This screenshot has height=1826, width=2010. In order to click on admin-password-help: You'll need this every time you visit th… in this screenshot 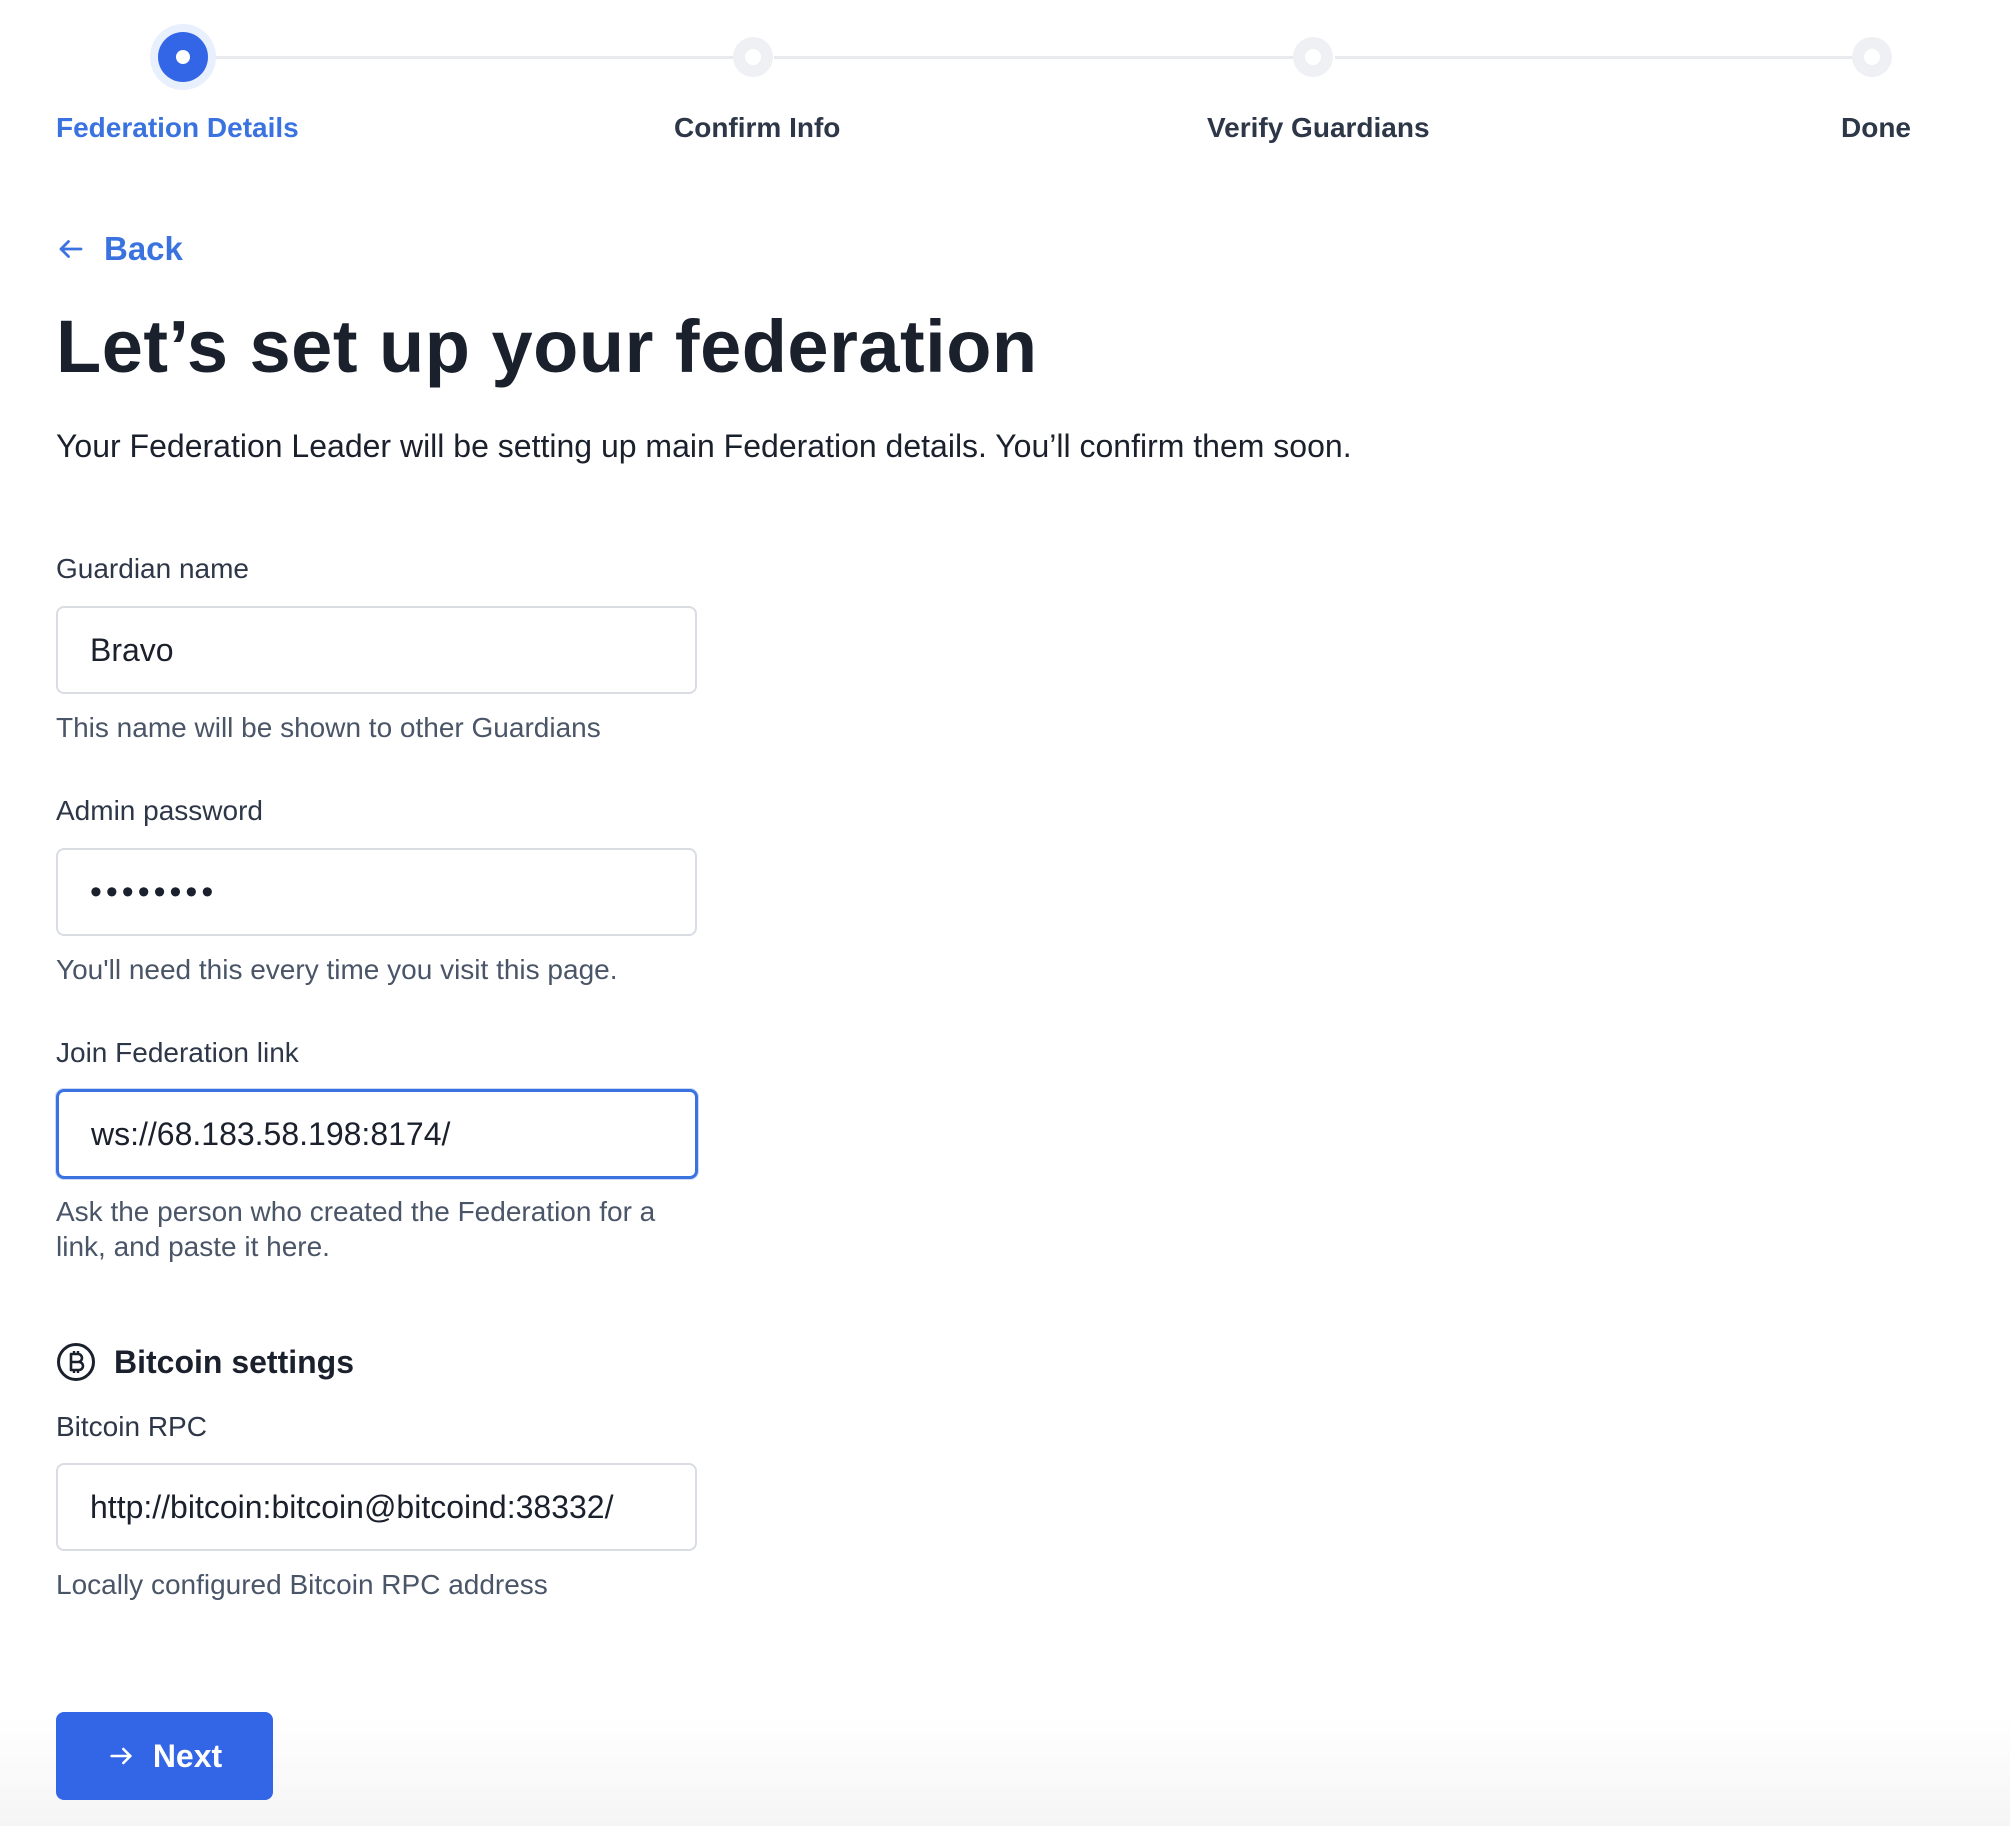, I will do `click(337, 969)`.